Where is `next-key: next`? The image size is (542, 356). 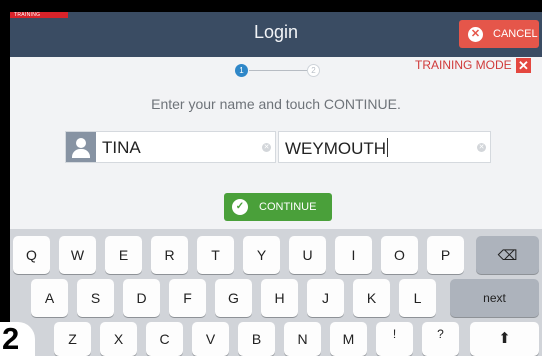 next-key: next is located at coordinates (494, 298).